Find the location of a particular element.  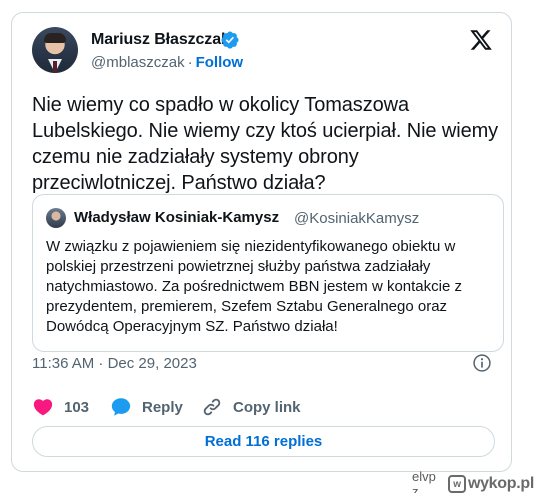

wykop-watermark: elvp z w wykop.pl is located at coordinates (473, 481).